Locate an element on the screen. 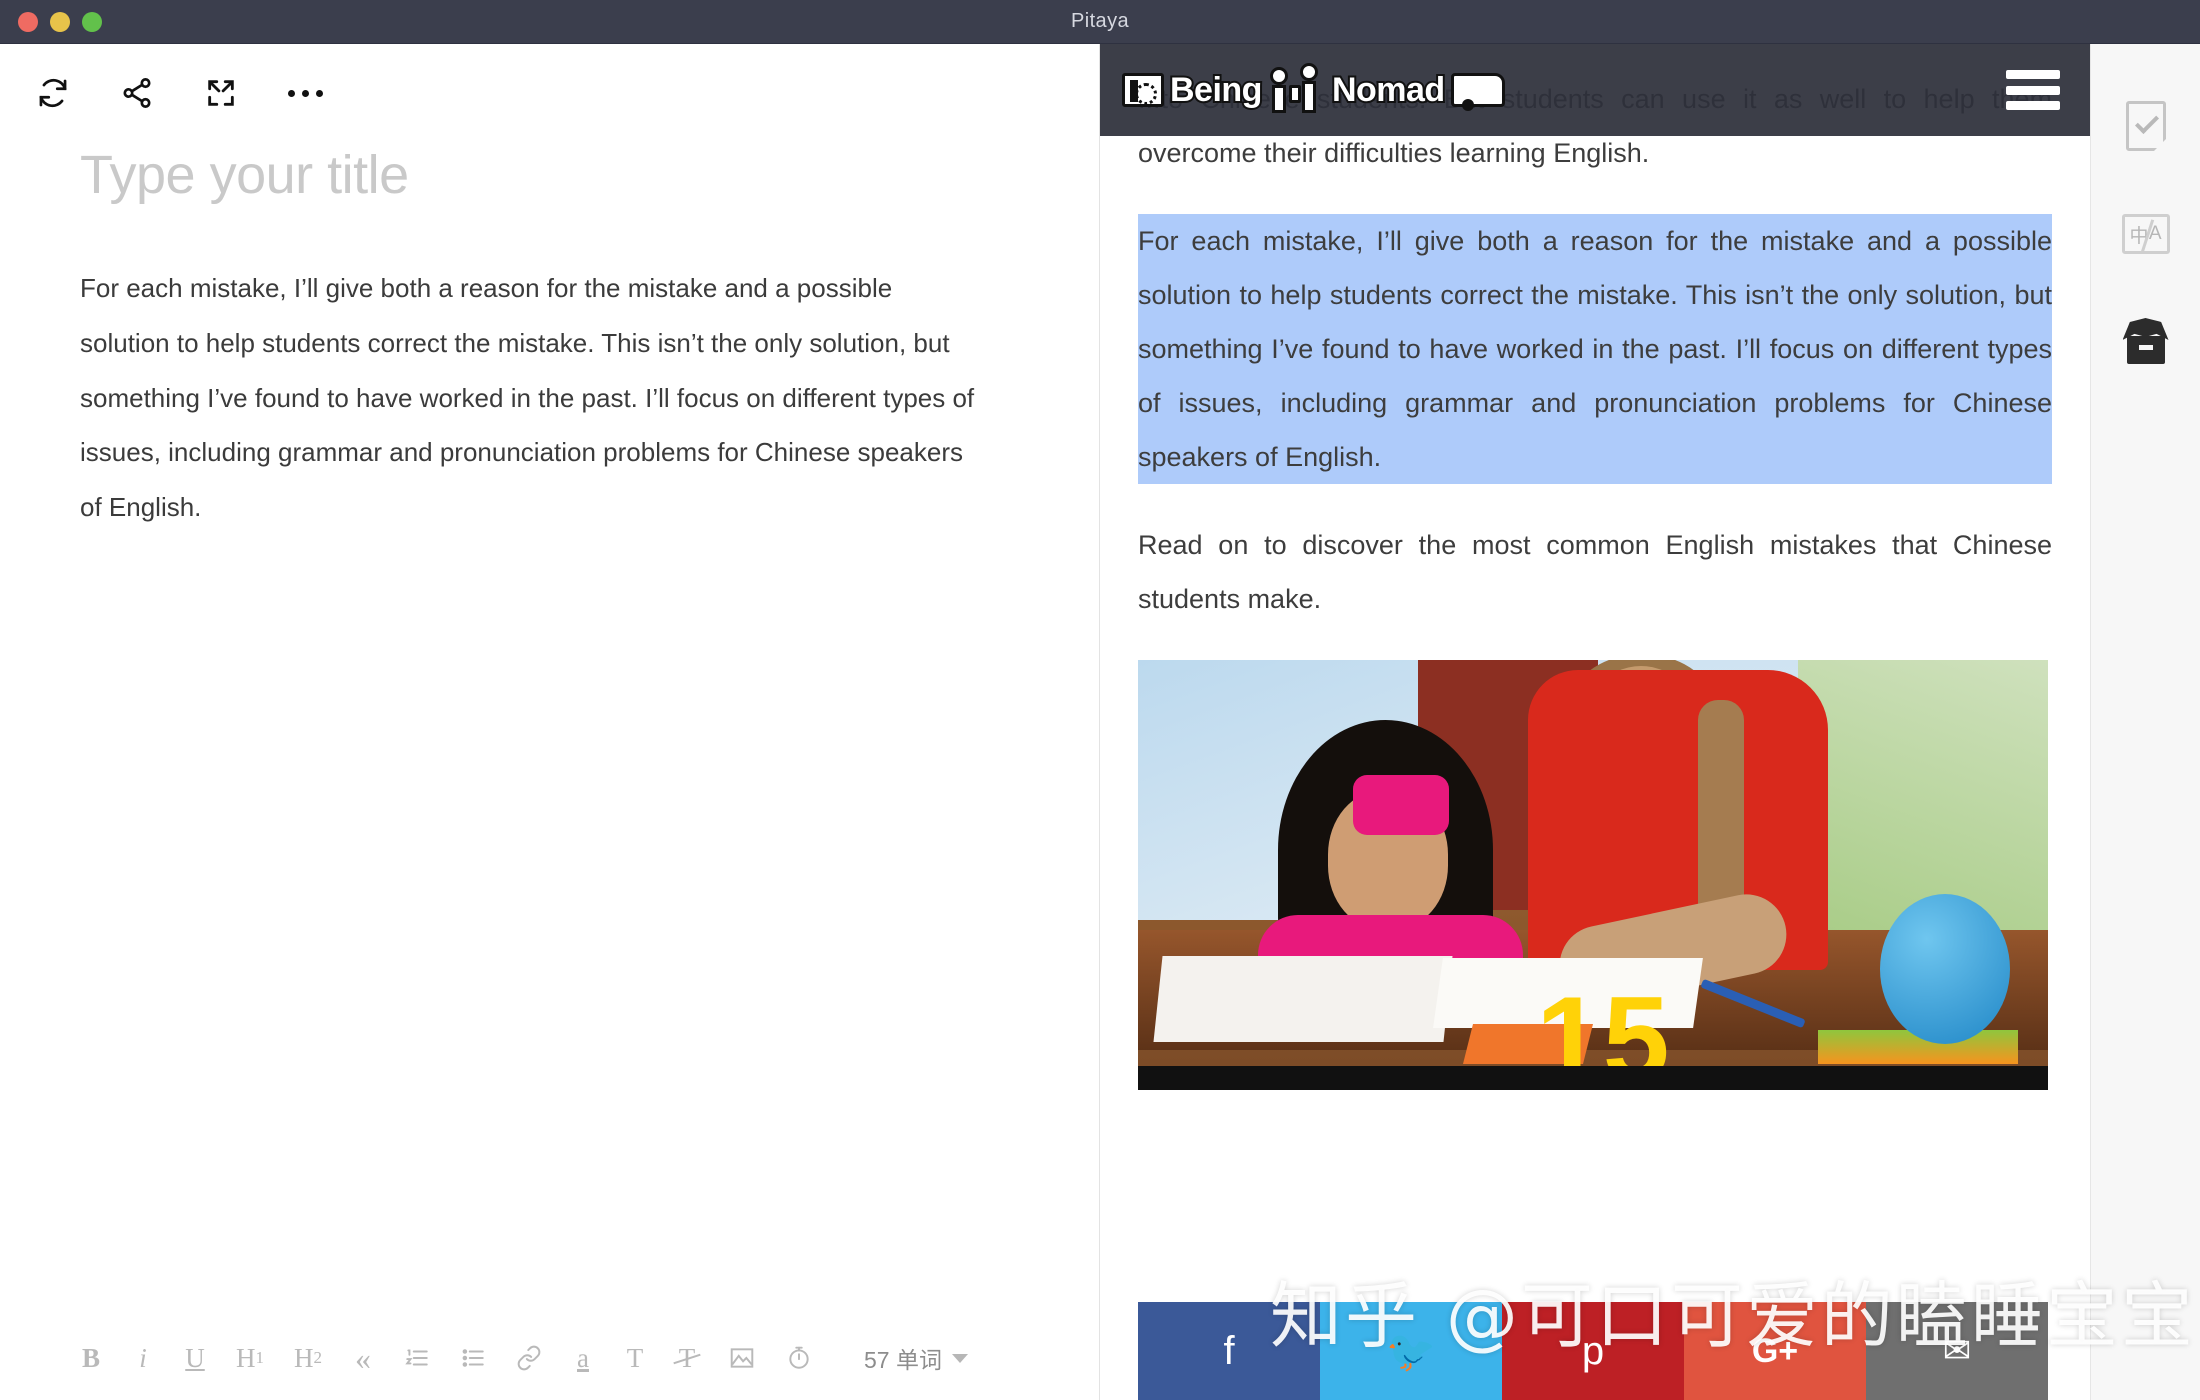 This screenshot has width=2200, height=1400. pinterest-icon: р is located at coordinates (1593, 1350).